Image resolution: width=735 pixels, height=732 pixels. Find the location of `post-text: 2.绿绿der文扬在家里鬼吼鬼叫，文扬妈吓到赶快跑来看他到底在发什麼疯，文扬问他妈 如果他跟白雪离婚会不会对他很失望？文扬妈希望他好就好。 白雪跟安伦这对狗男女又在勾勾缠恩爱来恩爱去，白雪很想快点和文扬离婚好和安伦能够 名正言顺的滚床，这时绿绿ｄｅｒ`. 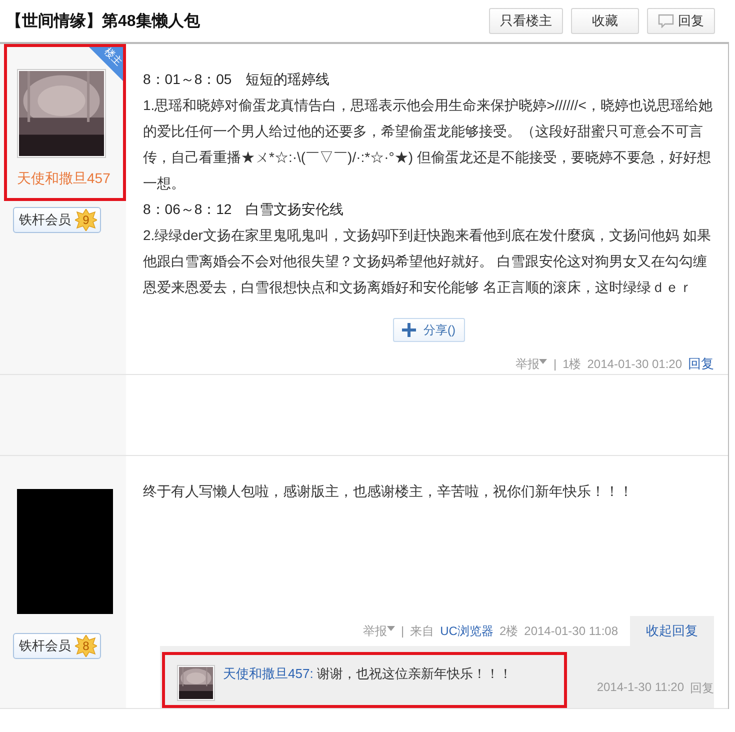

post-text: 2.绿绿der文扬在家里鬼吼鬼叫，文扬妈吓到赶快跑来看他到底在发什麼疯，文扬问他妈 如果他跟白雪离婚会不会对他很失望？文扬妈希望他好就好。 白雪跟安伦这对狗男女又在勾勾缠恩爱来恩爱去，白雪很想快点和文扬离婚好和安伦能够 名正言顺的滚床，这时绿绿ｄｅｒ is located at coordinates (427, 261).